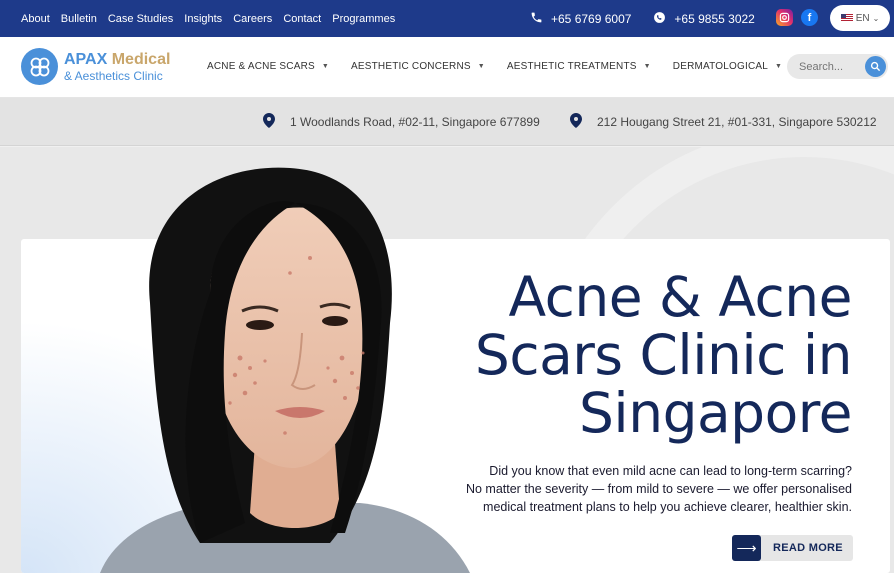  I want to click on nav-acne-scars-label: ACNE & ACNE SCARS, so click(261, 66).